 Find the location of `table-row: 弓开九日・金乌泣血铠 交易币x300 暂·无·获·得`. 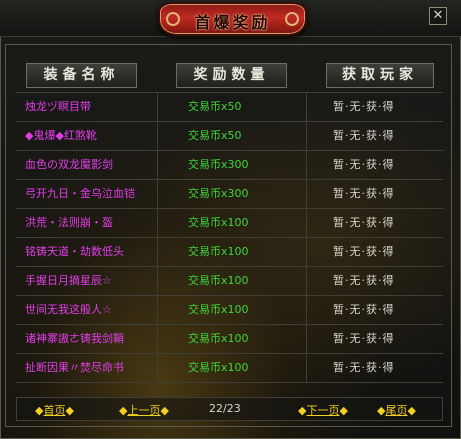

table-row: 弓开九日・金乌泣血铠 交易币x300 暂·无·获·得 is located at coordinates (229, 194).